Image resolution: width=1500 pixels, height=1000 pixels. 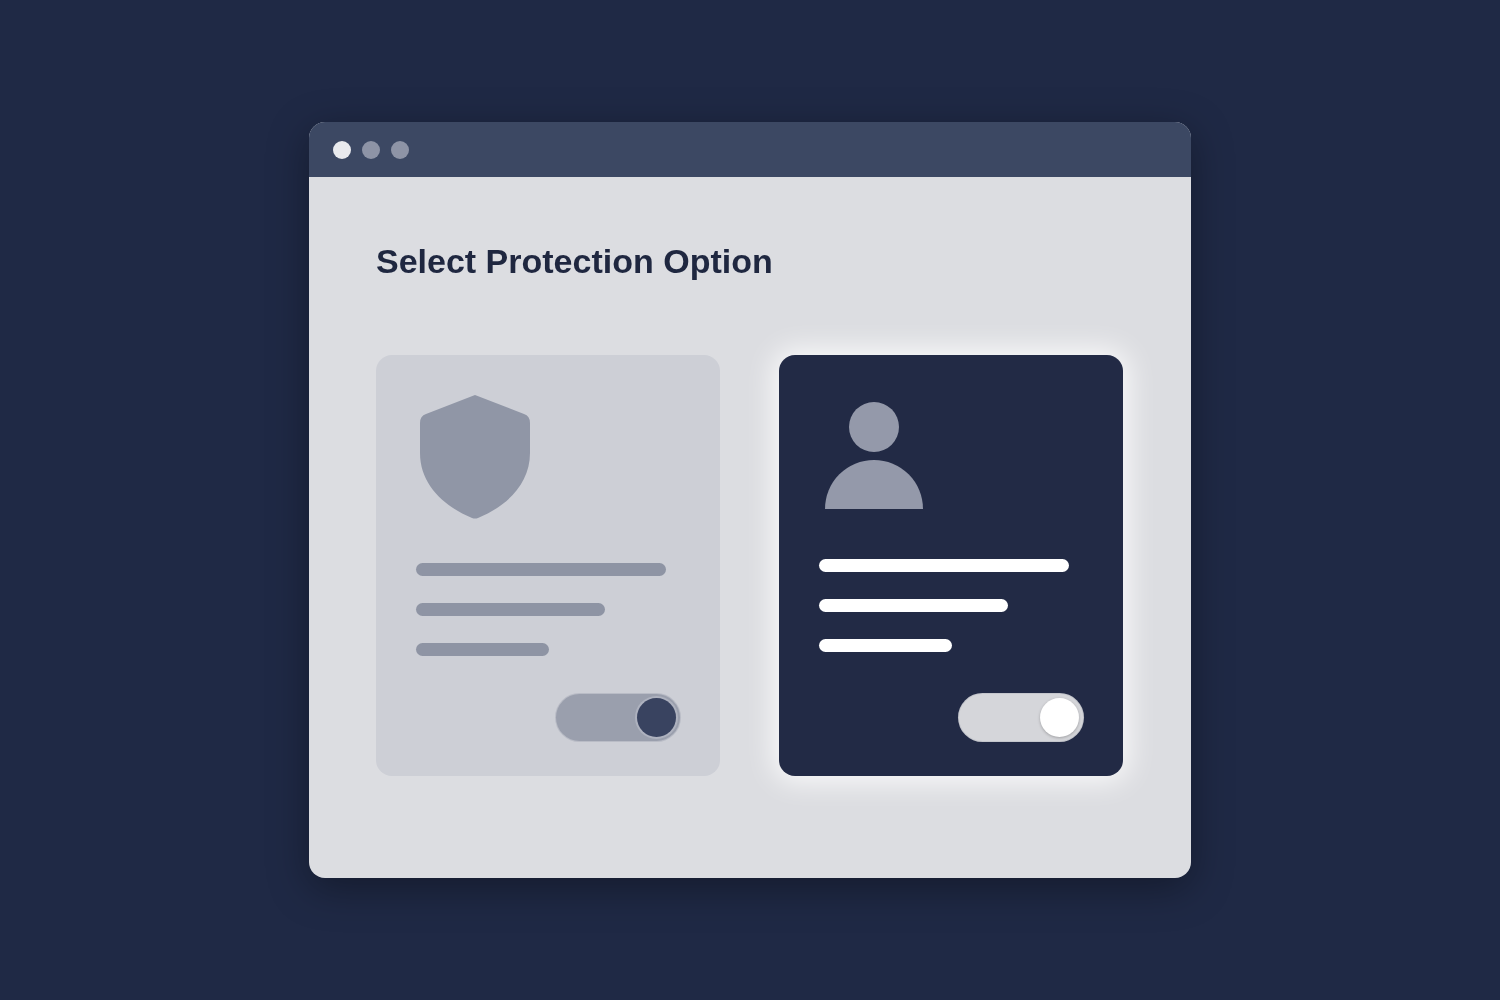 What do you see at coordinates (475, 457) in the screenshot?
I see `shield-icon` at bounding box center [475, 457].